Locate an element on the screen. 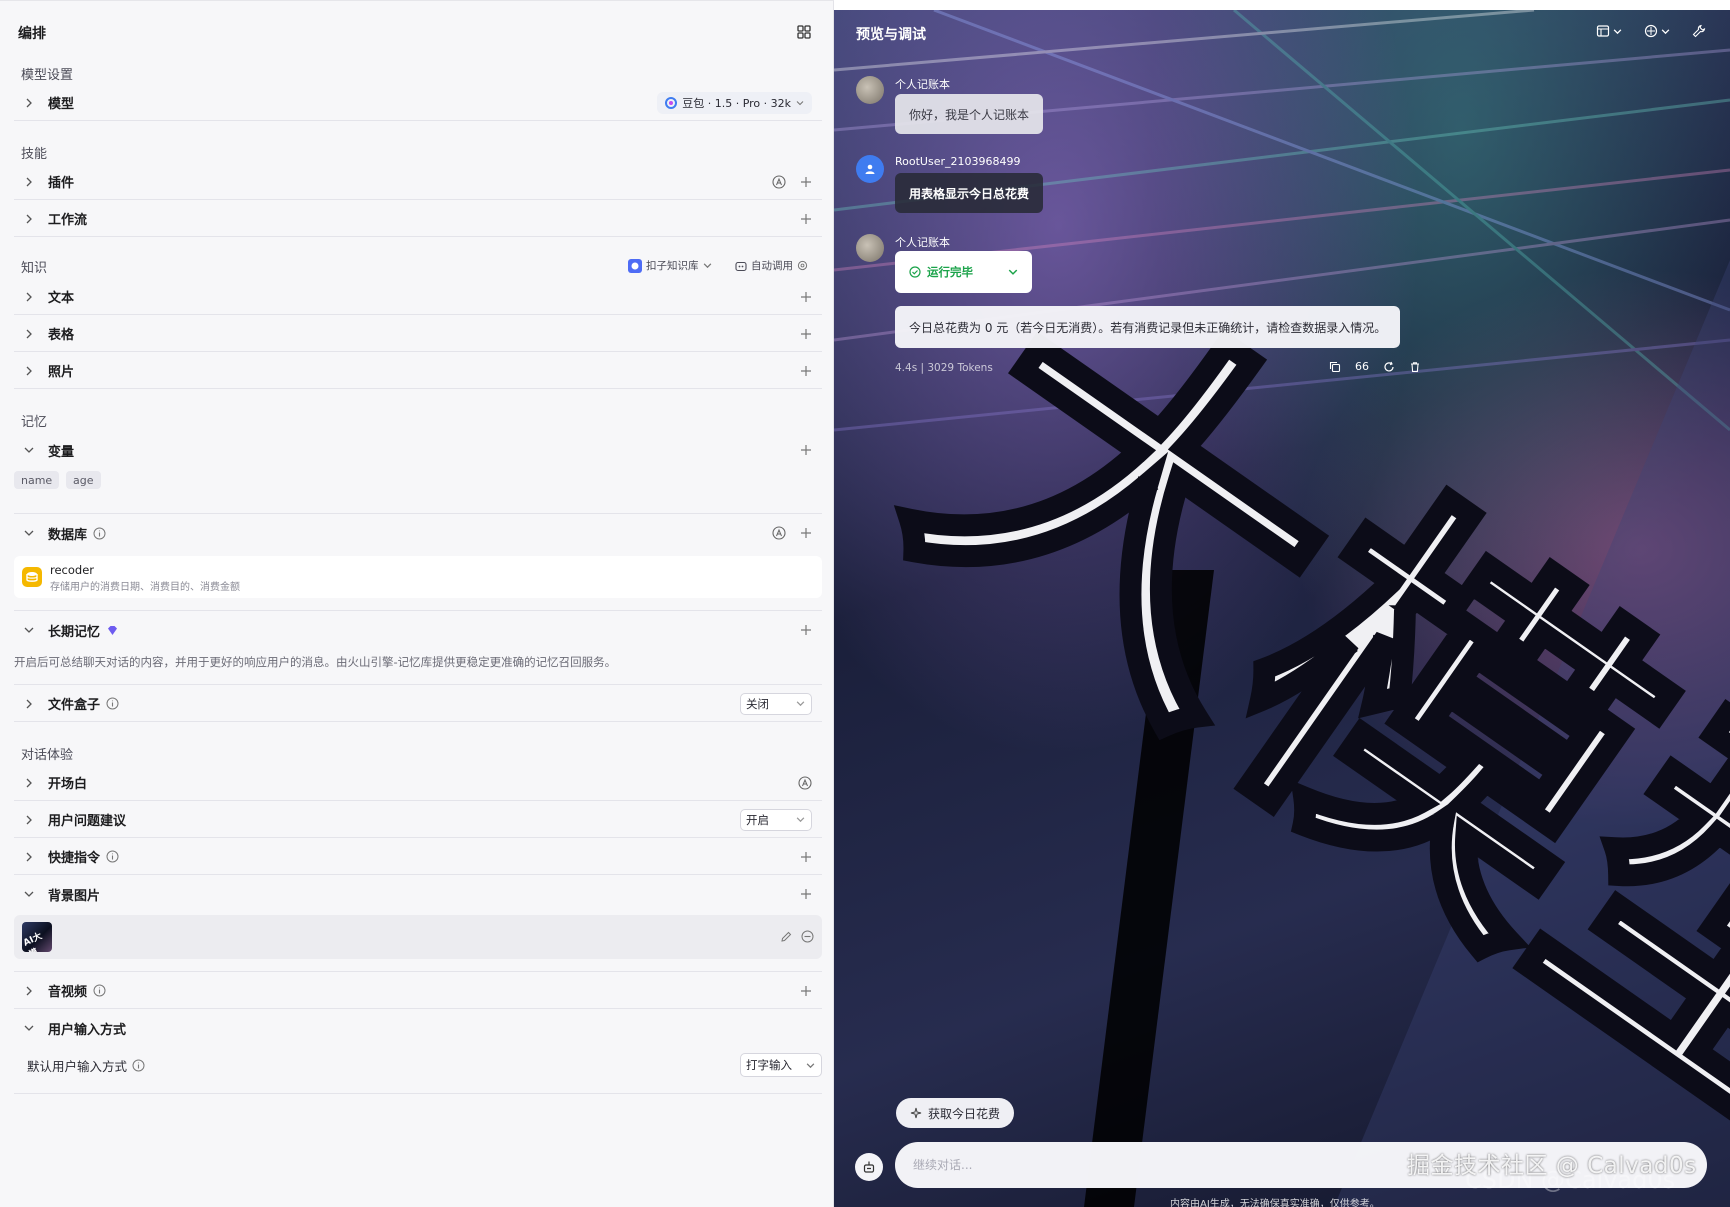 The height and width of the screenshot is (1207, 1730). background-thumbnail: AI大模 is located at coordinates (37, 937).